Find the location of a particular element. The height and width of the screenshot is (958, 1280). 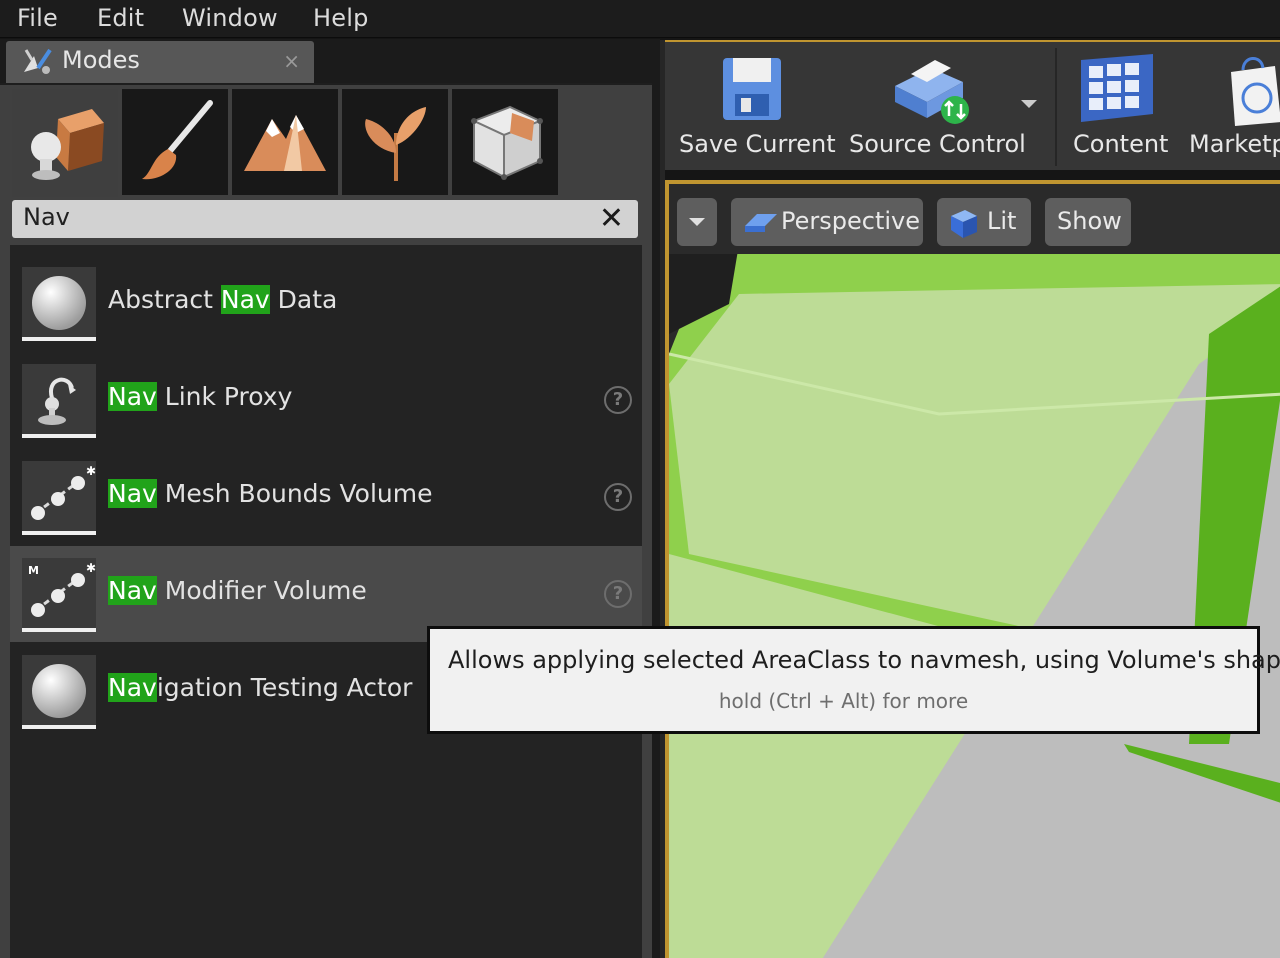

viewport-options-button is located at coordinates (697, 222).